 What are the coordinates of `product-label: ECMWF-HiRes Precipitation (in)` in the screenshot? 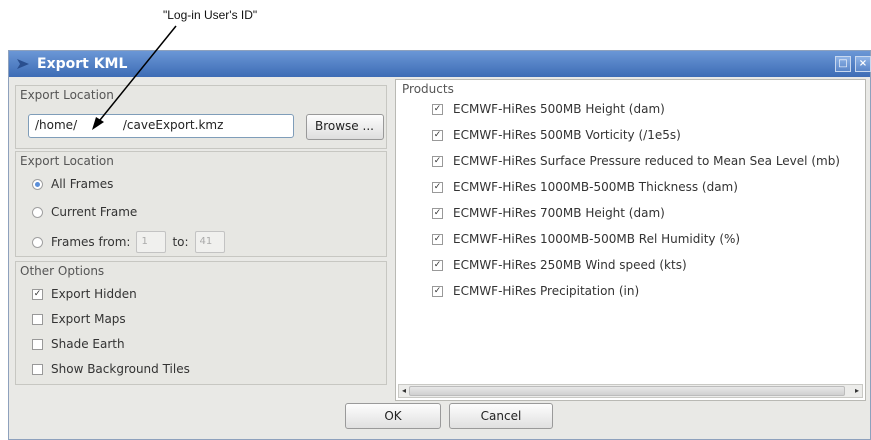 It's located at (546, 291).